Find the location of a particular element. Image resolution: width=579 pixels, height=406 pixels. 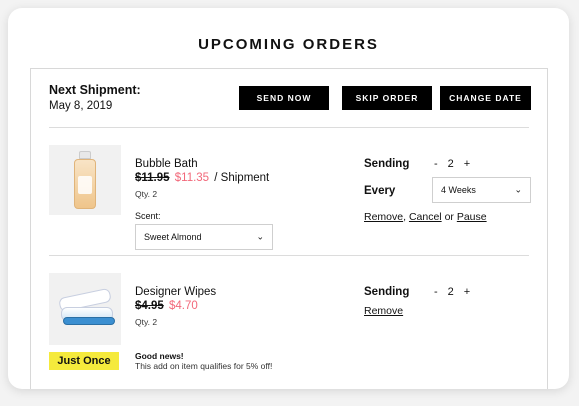

price-suffix: / Shipment is located at coordinates (242, 178).